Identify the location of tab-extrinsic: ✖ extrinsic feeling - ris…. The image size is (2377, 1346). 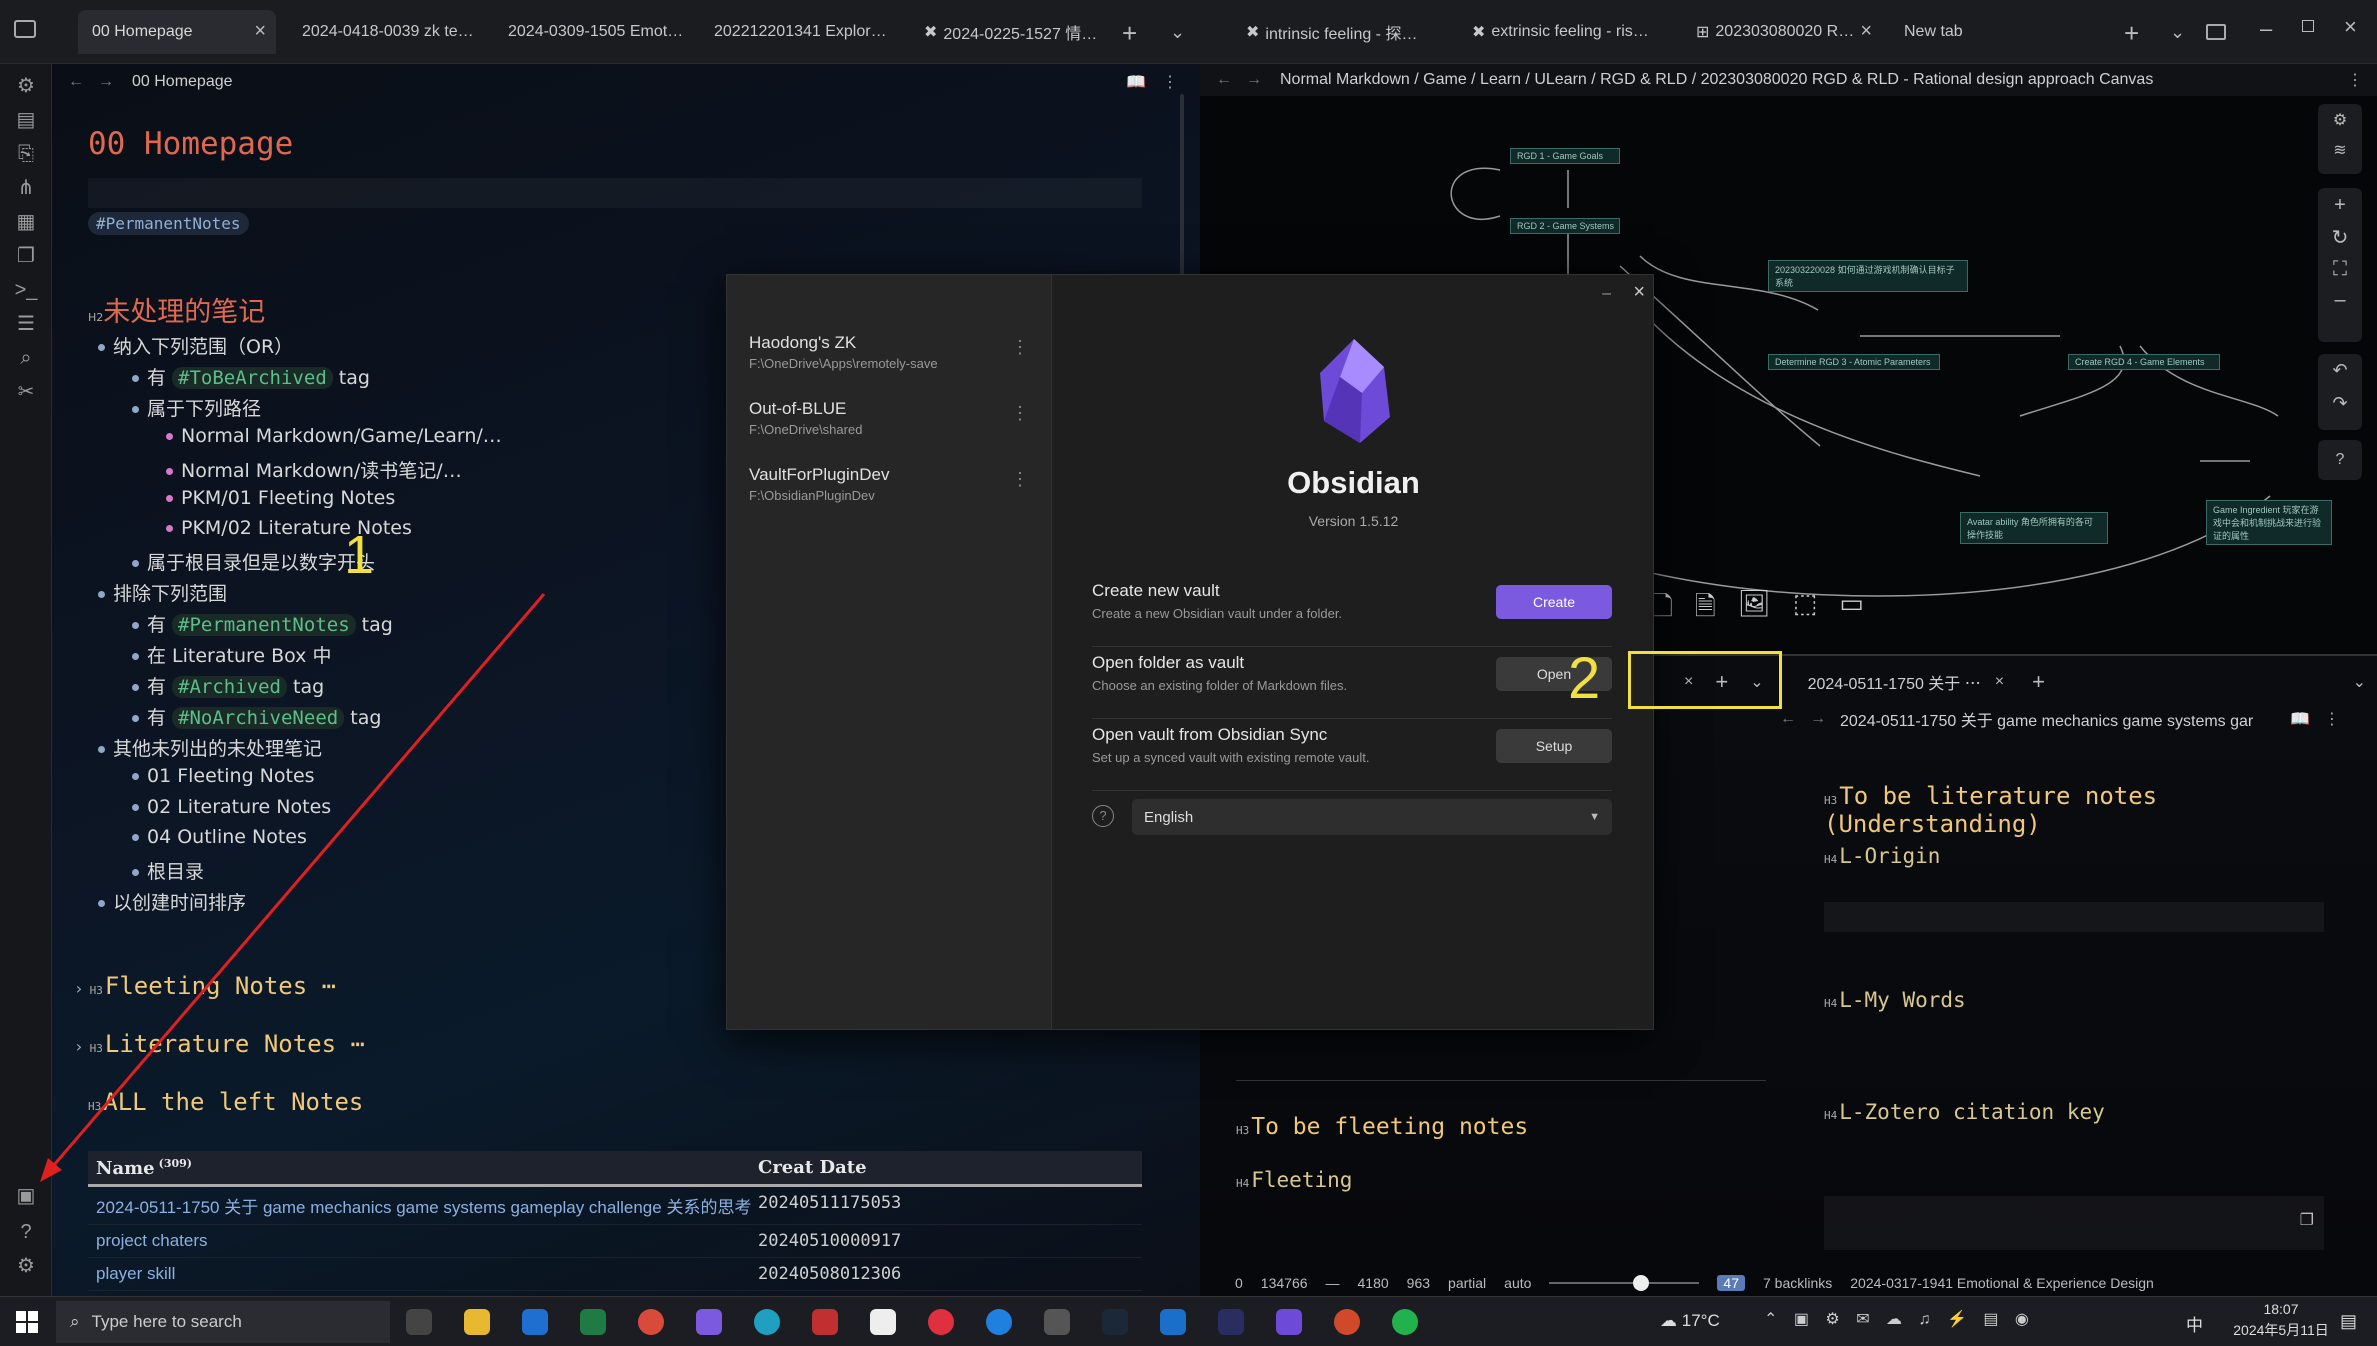
(1567, 32).